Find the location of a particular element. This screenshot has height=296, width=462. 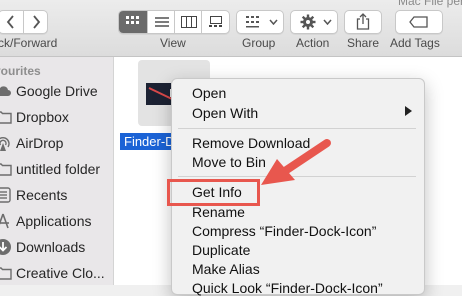

sidebar-item-label: Recents is located at coordinates (42, 195).